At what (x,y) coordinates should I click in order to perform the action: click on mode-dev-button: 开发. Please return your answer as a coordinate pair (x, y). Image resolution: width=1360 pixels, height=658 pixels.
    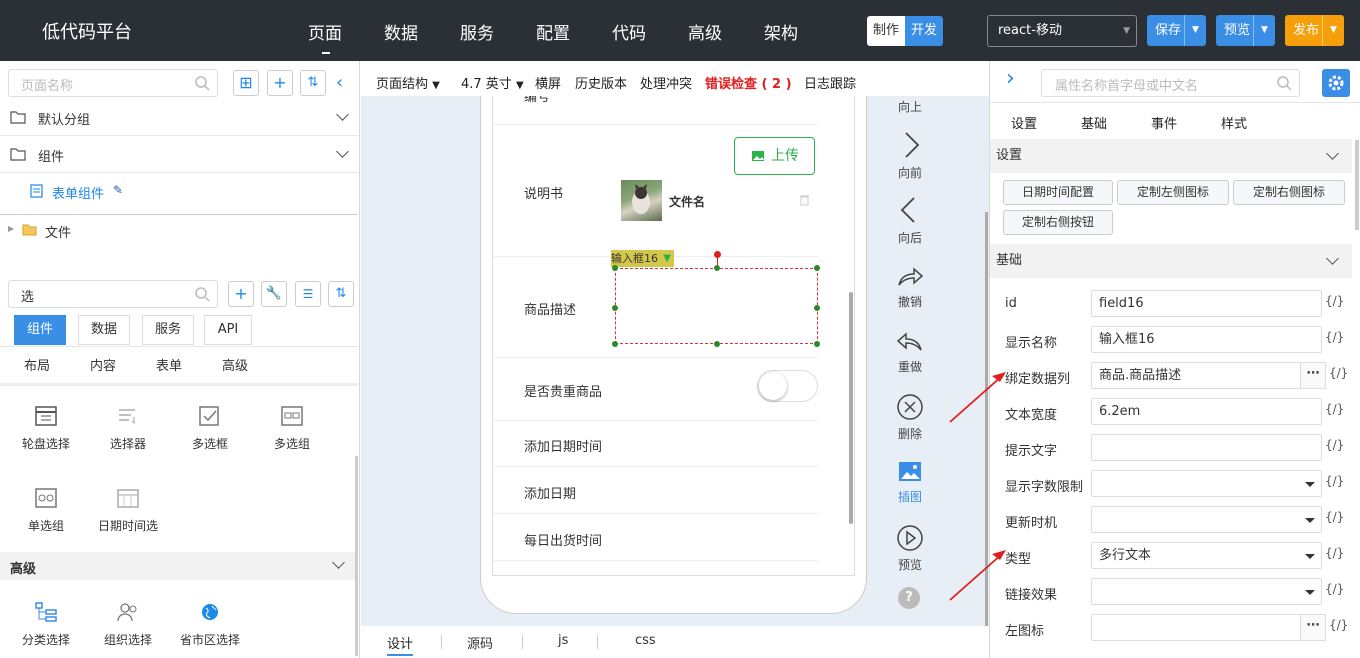
    Looking at the image, I should click on (924, 31).